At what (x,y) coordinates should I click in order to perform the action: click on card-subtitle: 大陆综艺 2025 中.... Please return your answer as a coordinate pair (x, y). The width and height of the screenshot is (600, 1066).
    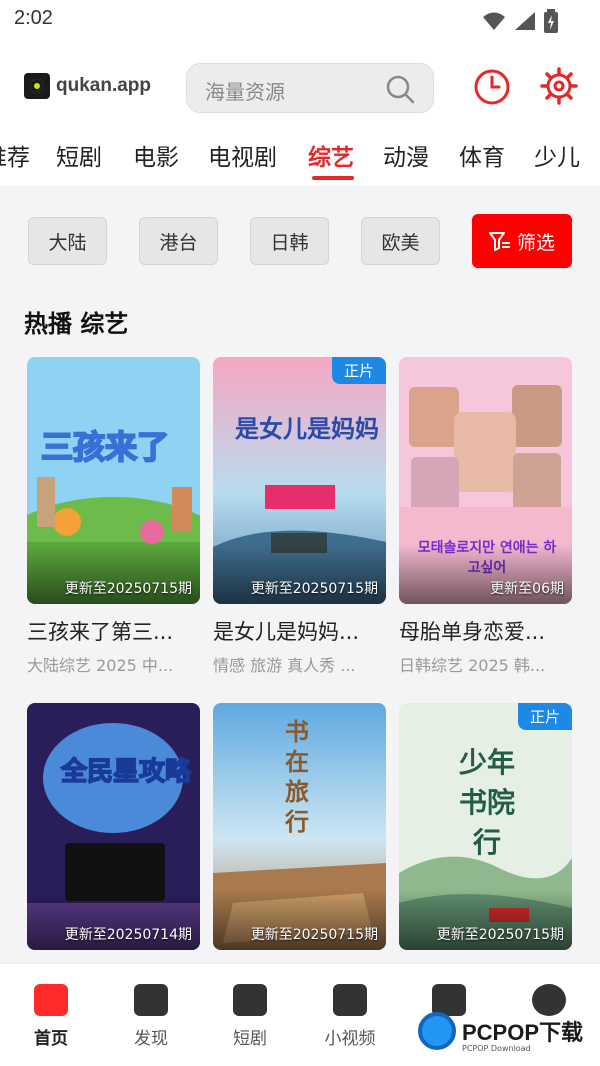
    Looking at the image, I should click on (100, 665).